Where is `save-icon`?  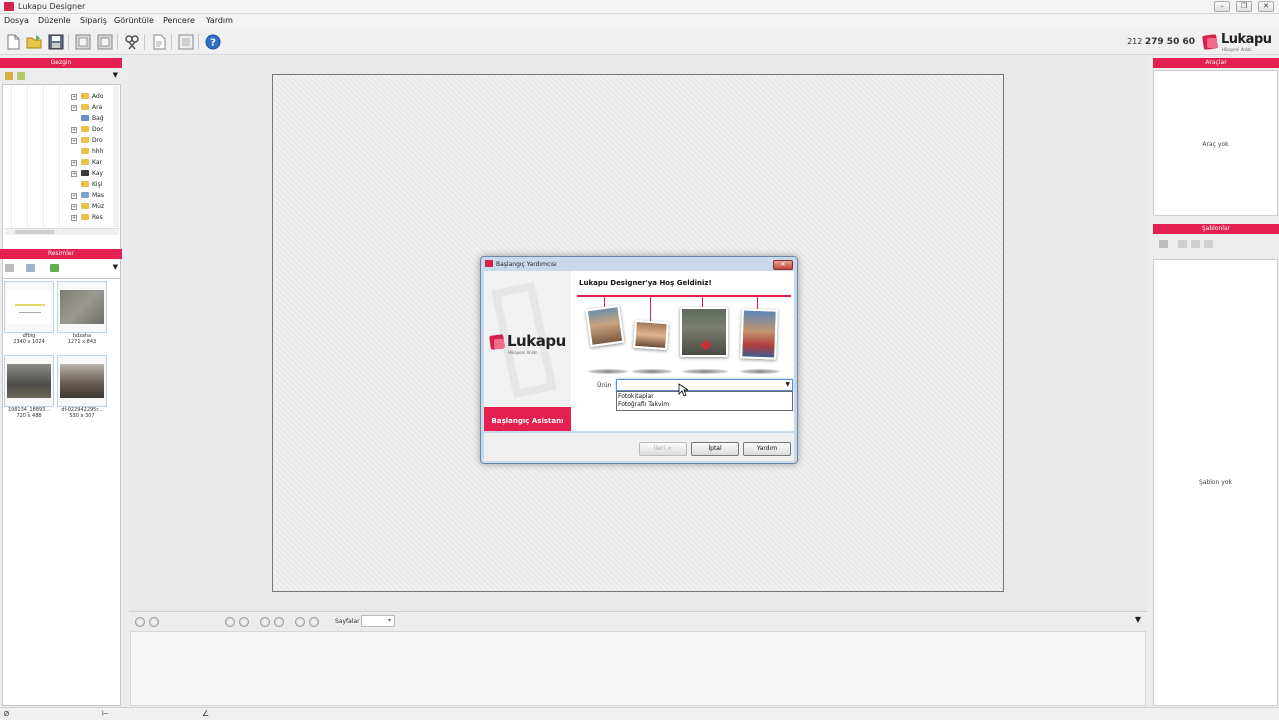
save-icon is located at coordinates (56, 42).